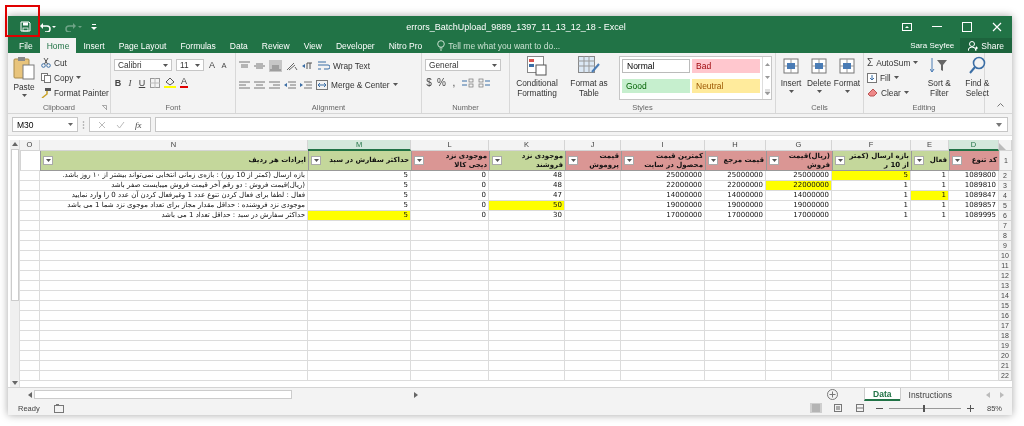 The image size is (1024, 426). What do you see at coordinates (58, 45) in the screenshot?
I see `ribbon-tab: Home` at bounding box center [58, 45].